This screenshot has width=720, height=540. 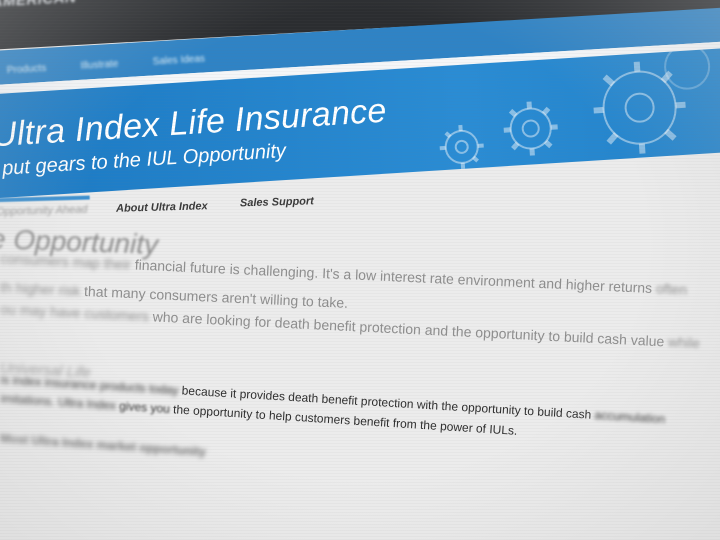 What do you see at coordinates (58, 402) in the screenshot?
I see `paragraph-text: imitations. Ultra Index` at bounding box center [58, 402].